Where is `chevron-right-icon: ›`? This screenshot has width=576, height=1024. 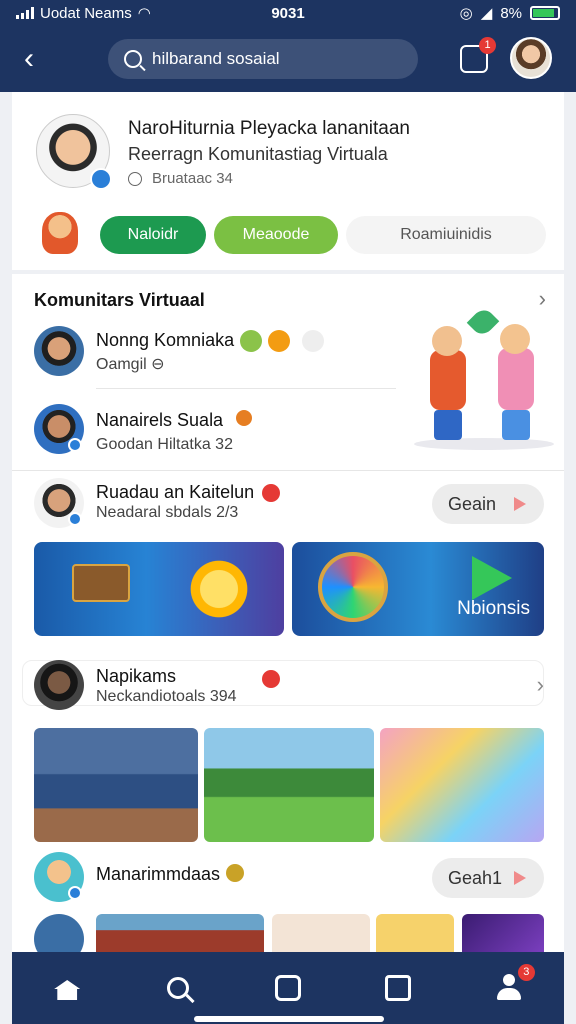
chevron-right-icon: › is located at coordinates (540, 685).